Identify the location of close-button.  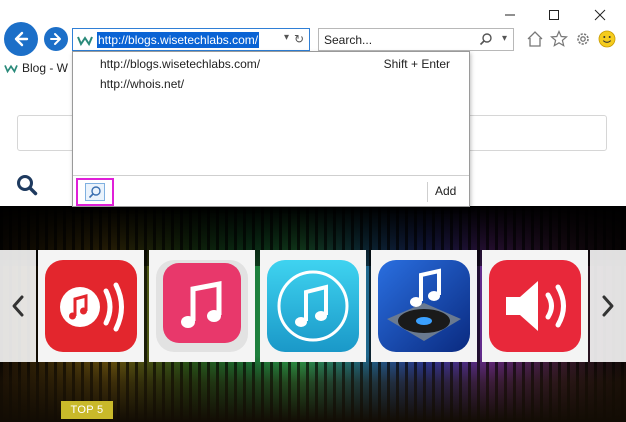
(600, 15).